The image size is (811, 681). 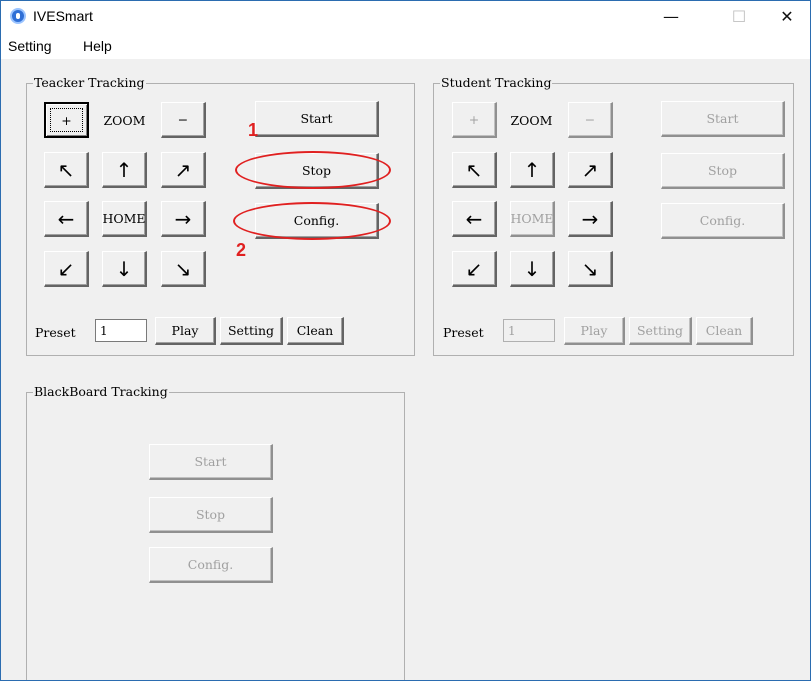 What do you see at coordinates (121, 330) in the screenshot?
I see `teacher-preset-input` at bounding box center [121, 330].